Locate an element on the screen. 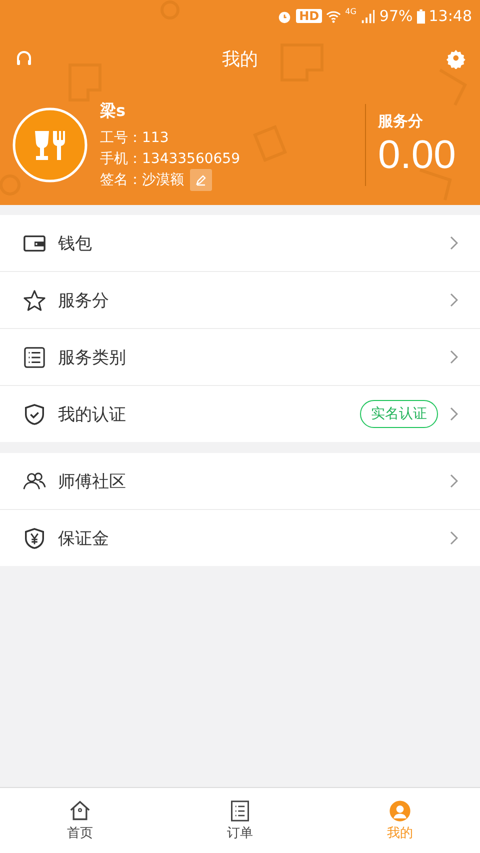  page-title: 我的 is located at coordinates (240, 59).